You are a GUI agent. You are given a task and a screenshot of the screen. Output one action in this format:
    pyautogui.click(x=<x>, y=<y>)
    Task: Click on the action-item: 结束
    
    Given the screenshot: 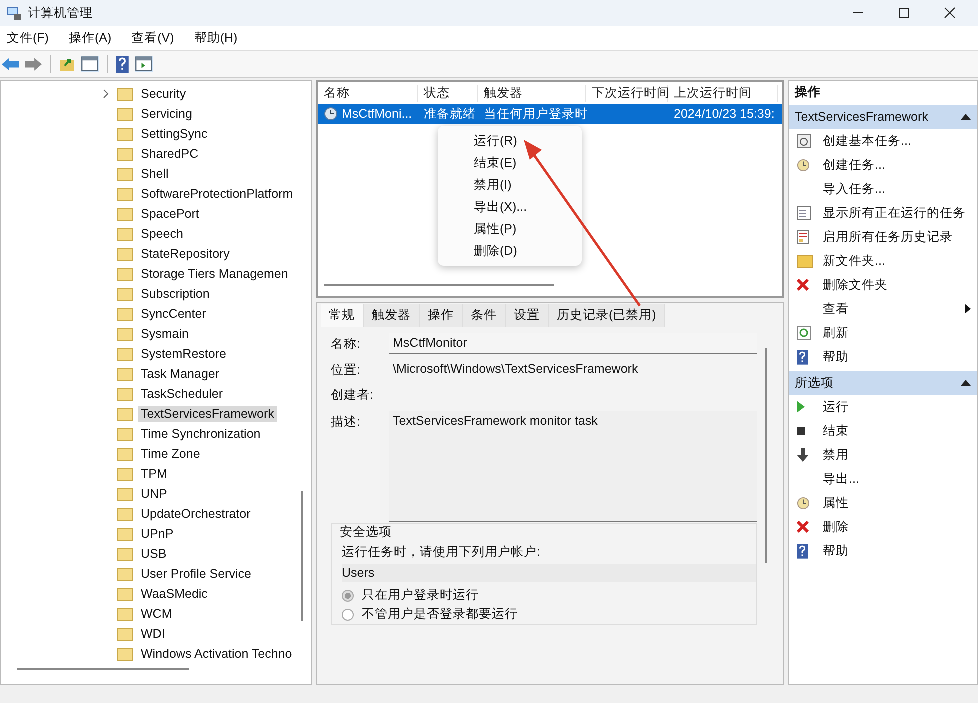 What is the action you would take?
    pyautogui.click(x=883, y=431)
    